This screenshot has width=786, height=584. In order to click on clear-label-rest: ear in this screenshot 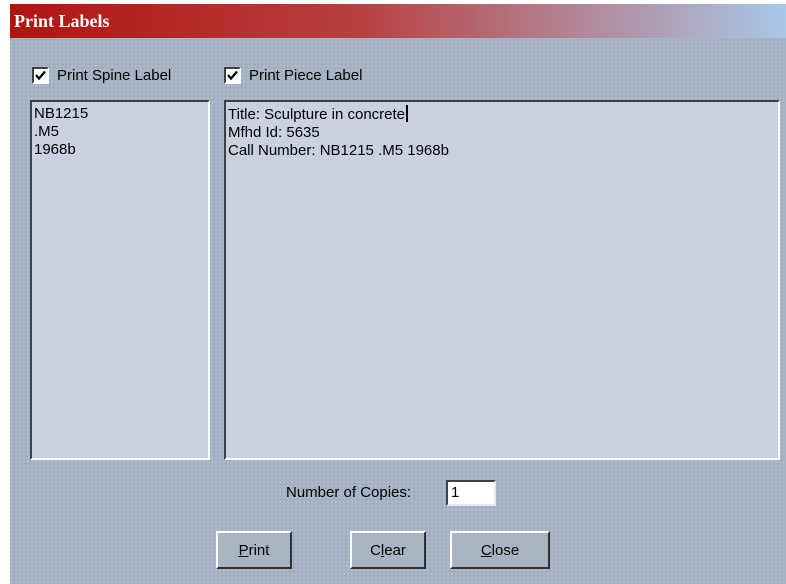, I will do `click(395, 550)`.